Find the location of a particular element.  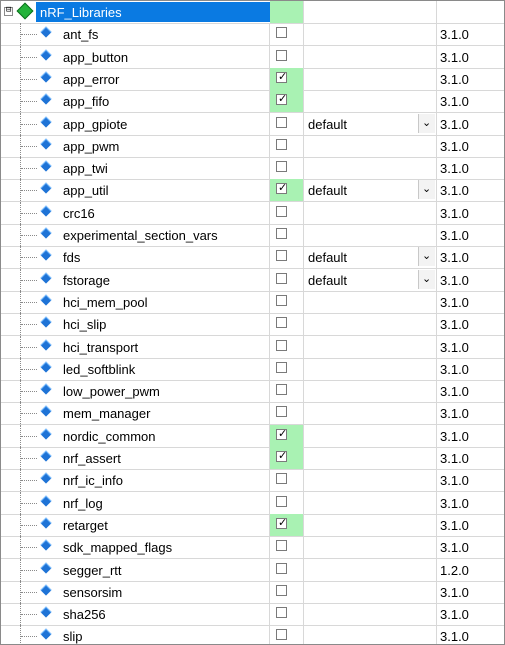

component-row: mem_manager 3.1.0 is located at coordinates (252, 413).